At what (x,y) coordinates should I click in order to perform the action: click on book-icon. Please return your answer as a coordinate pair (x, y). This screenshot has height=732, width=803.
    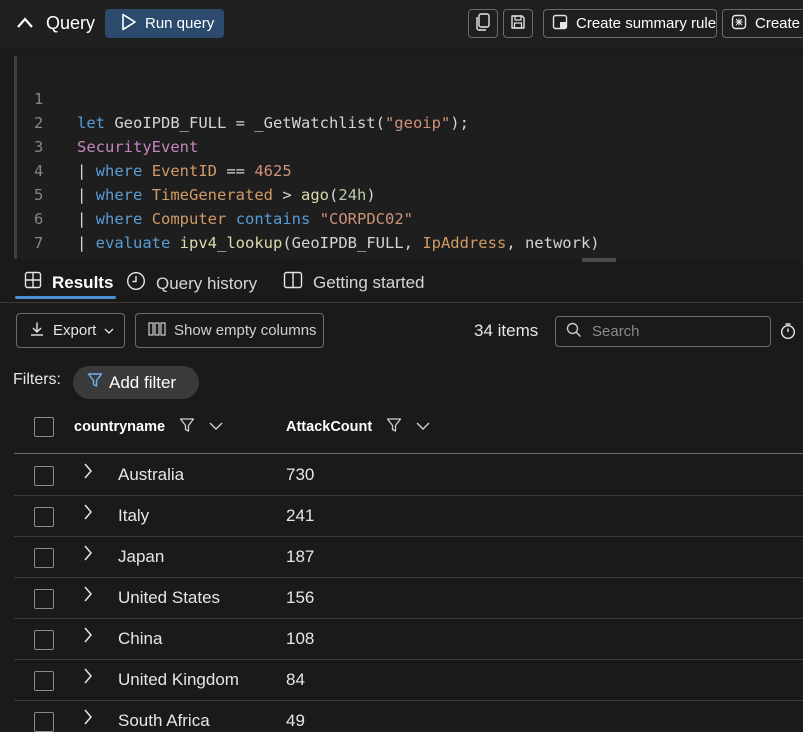
    Looking at the image, I should click on (293, 282).